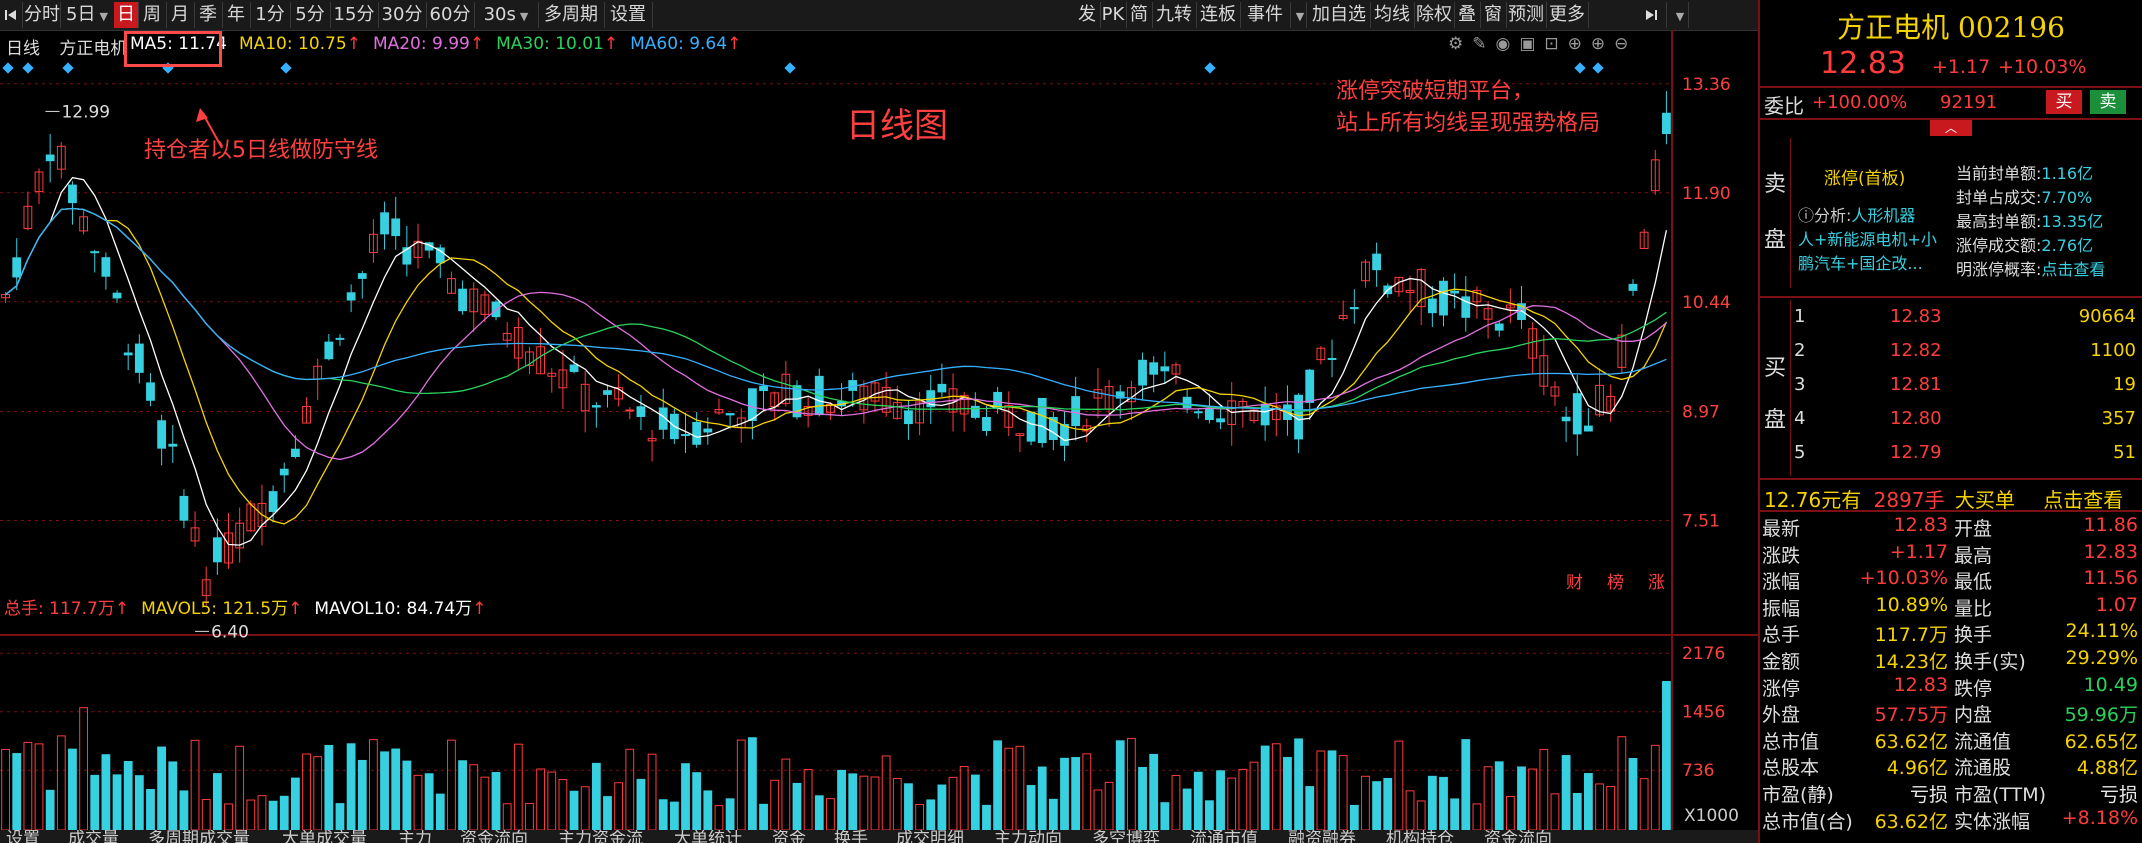 The height and width of the screenshot is (843, 2142). What do you see at coordinates (1615, 583) in the screenshot?
I see `corner-tag-1: 榜` at bounding box center [1615, 583].